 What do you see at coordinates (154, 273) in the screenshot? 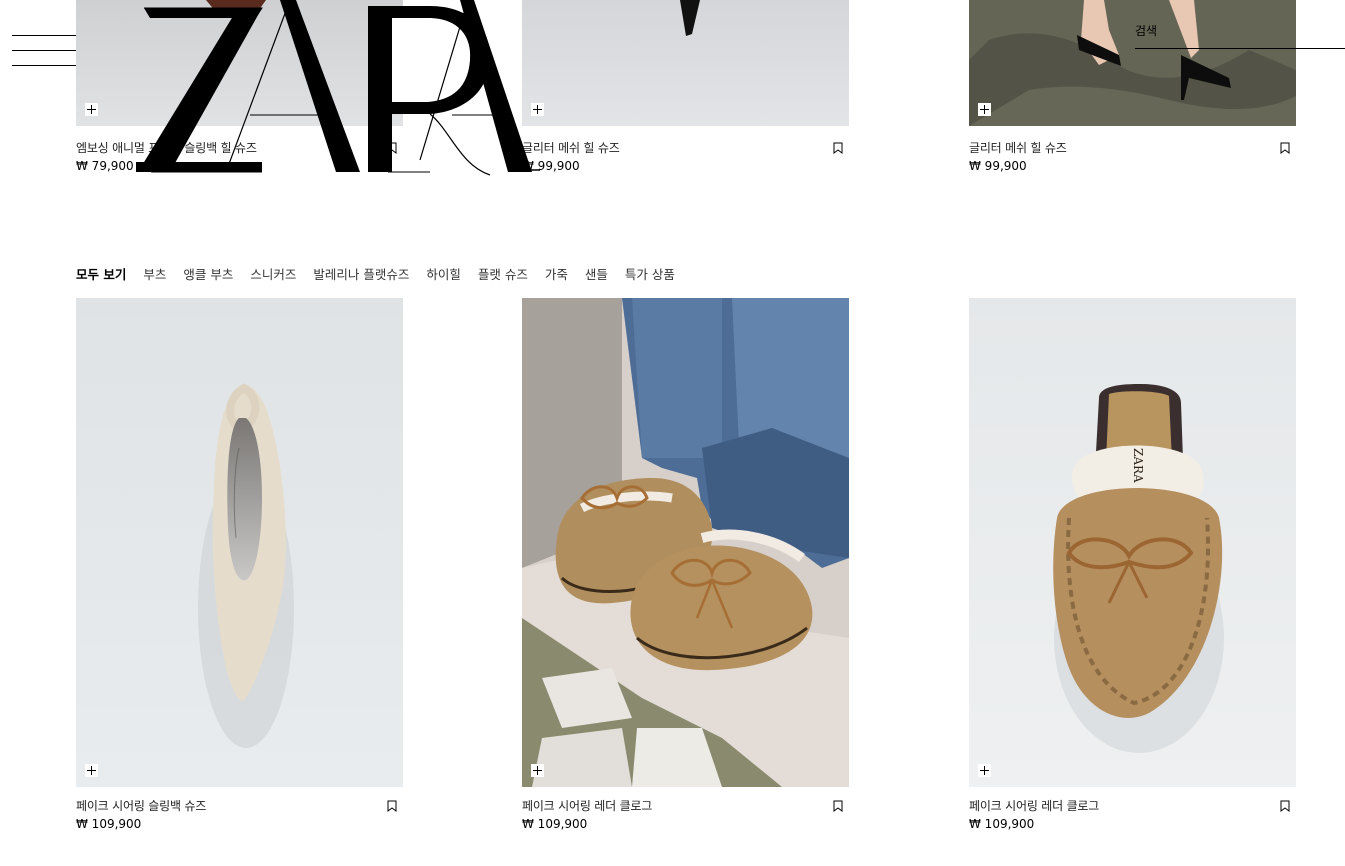
I see `category-boots: 부츠` at bounding box center [154, 273].